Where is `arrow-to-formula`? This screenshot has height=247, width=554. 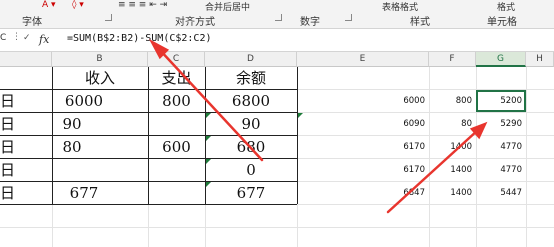 arrow-to-formula is located at coordinates (210, 104).